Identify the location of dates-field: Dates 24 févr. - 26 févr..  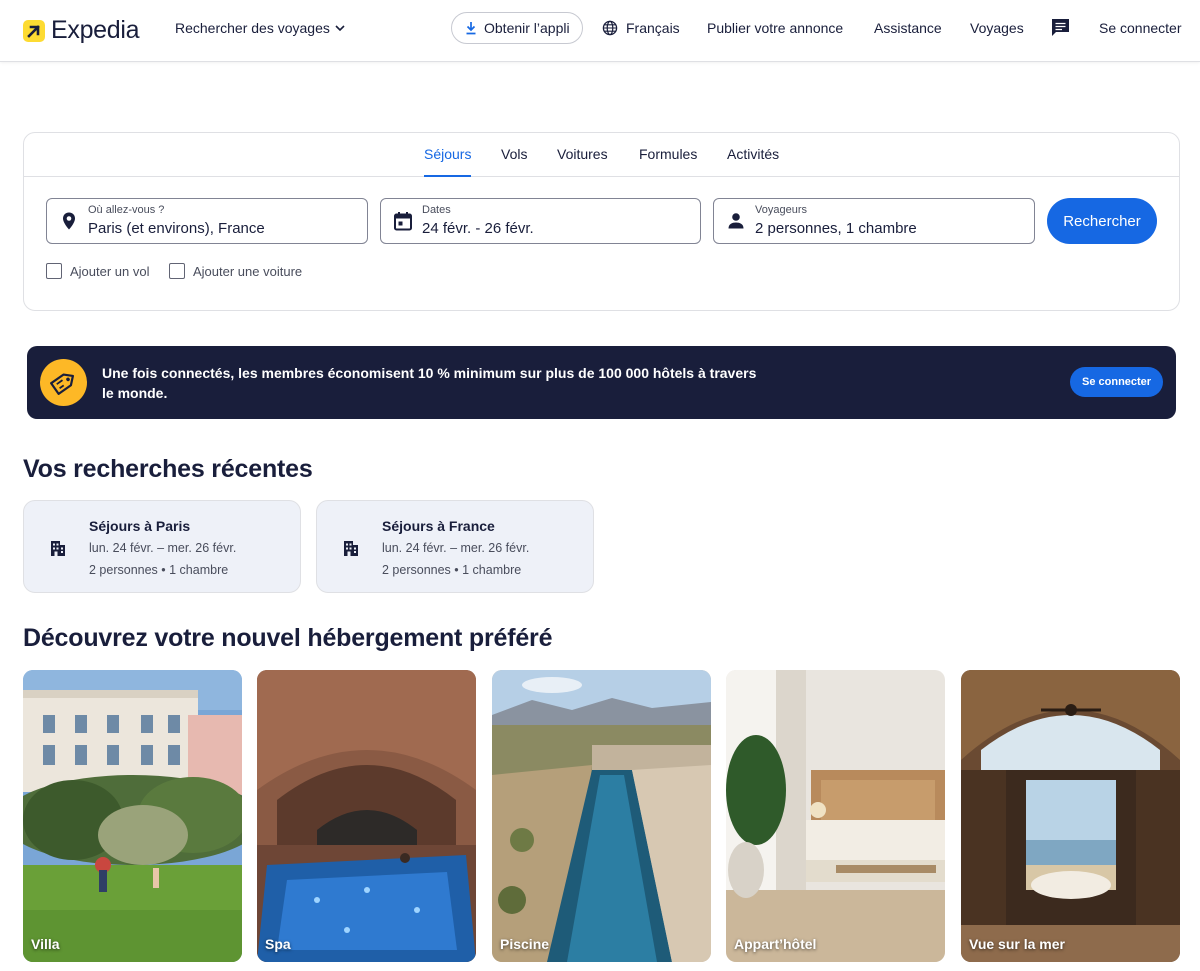
(540, 221).